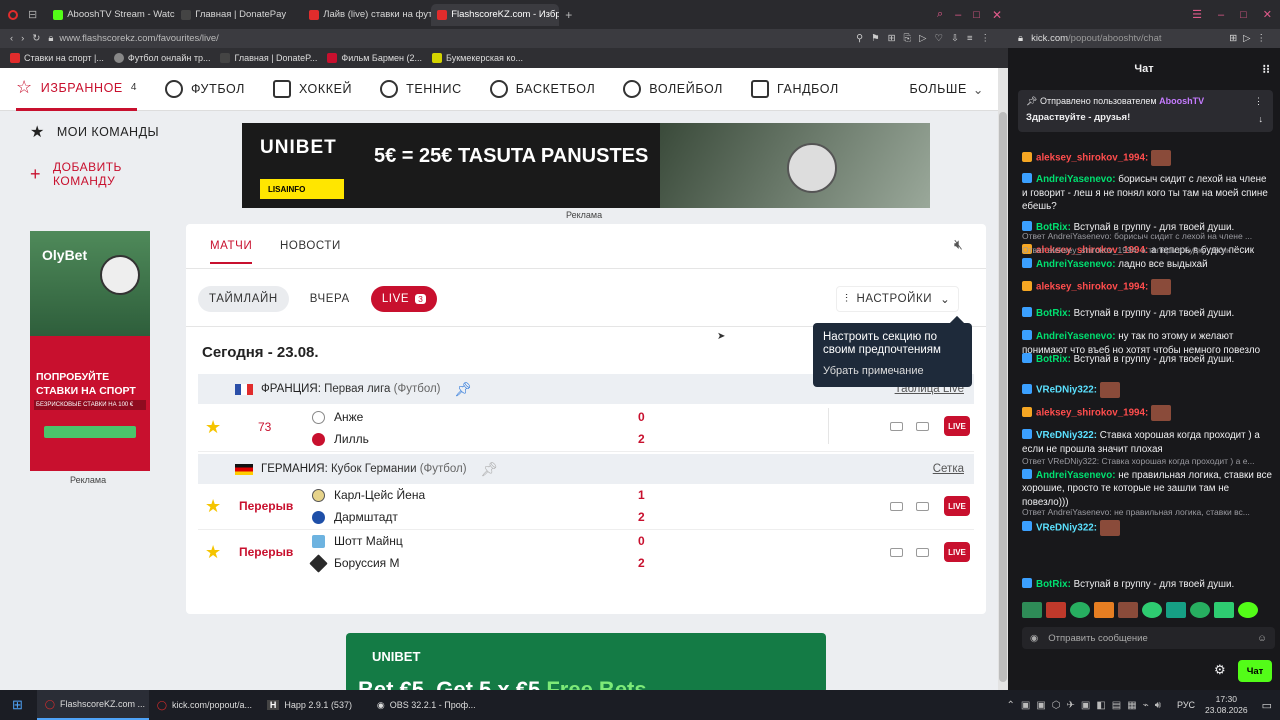 The height and width of the screenshot is (720, 1280). I want to click on address-bar-actions-icon: ⊞▷⋮, so click(1250, 38).